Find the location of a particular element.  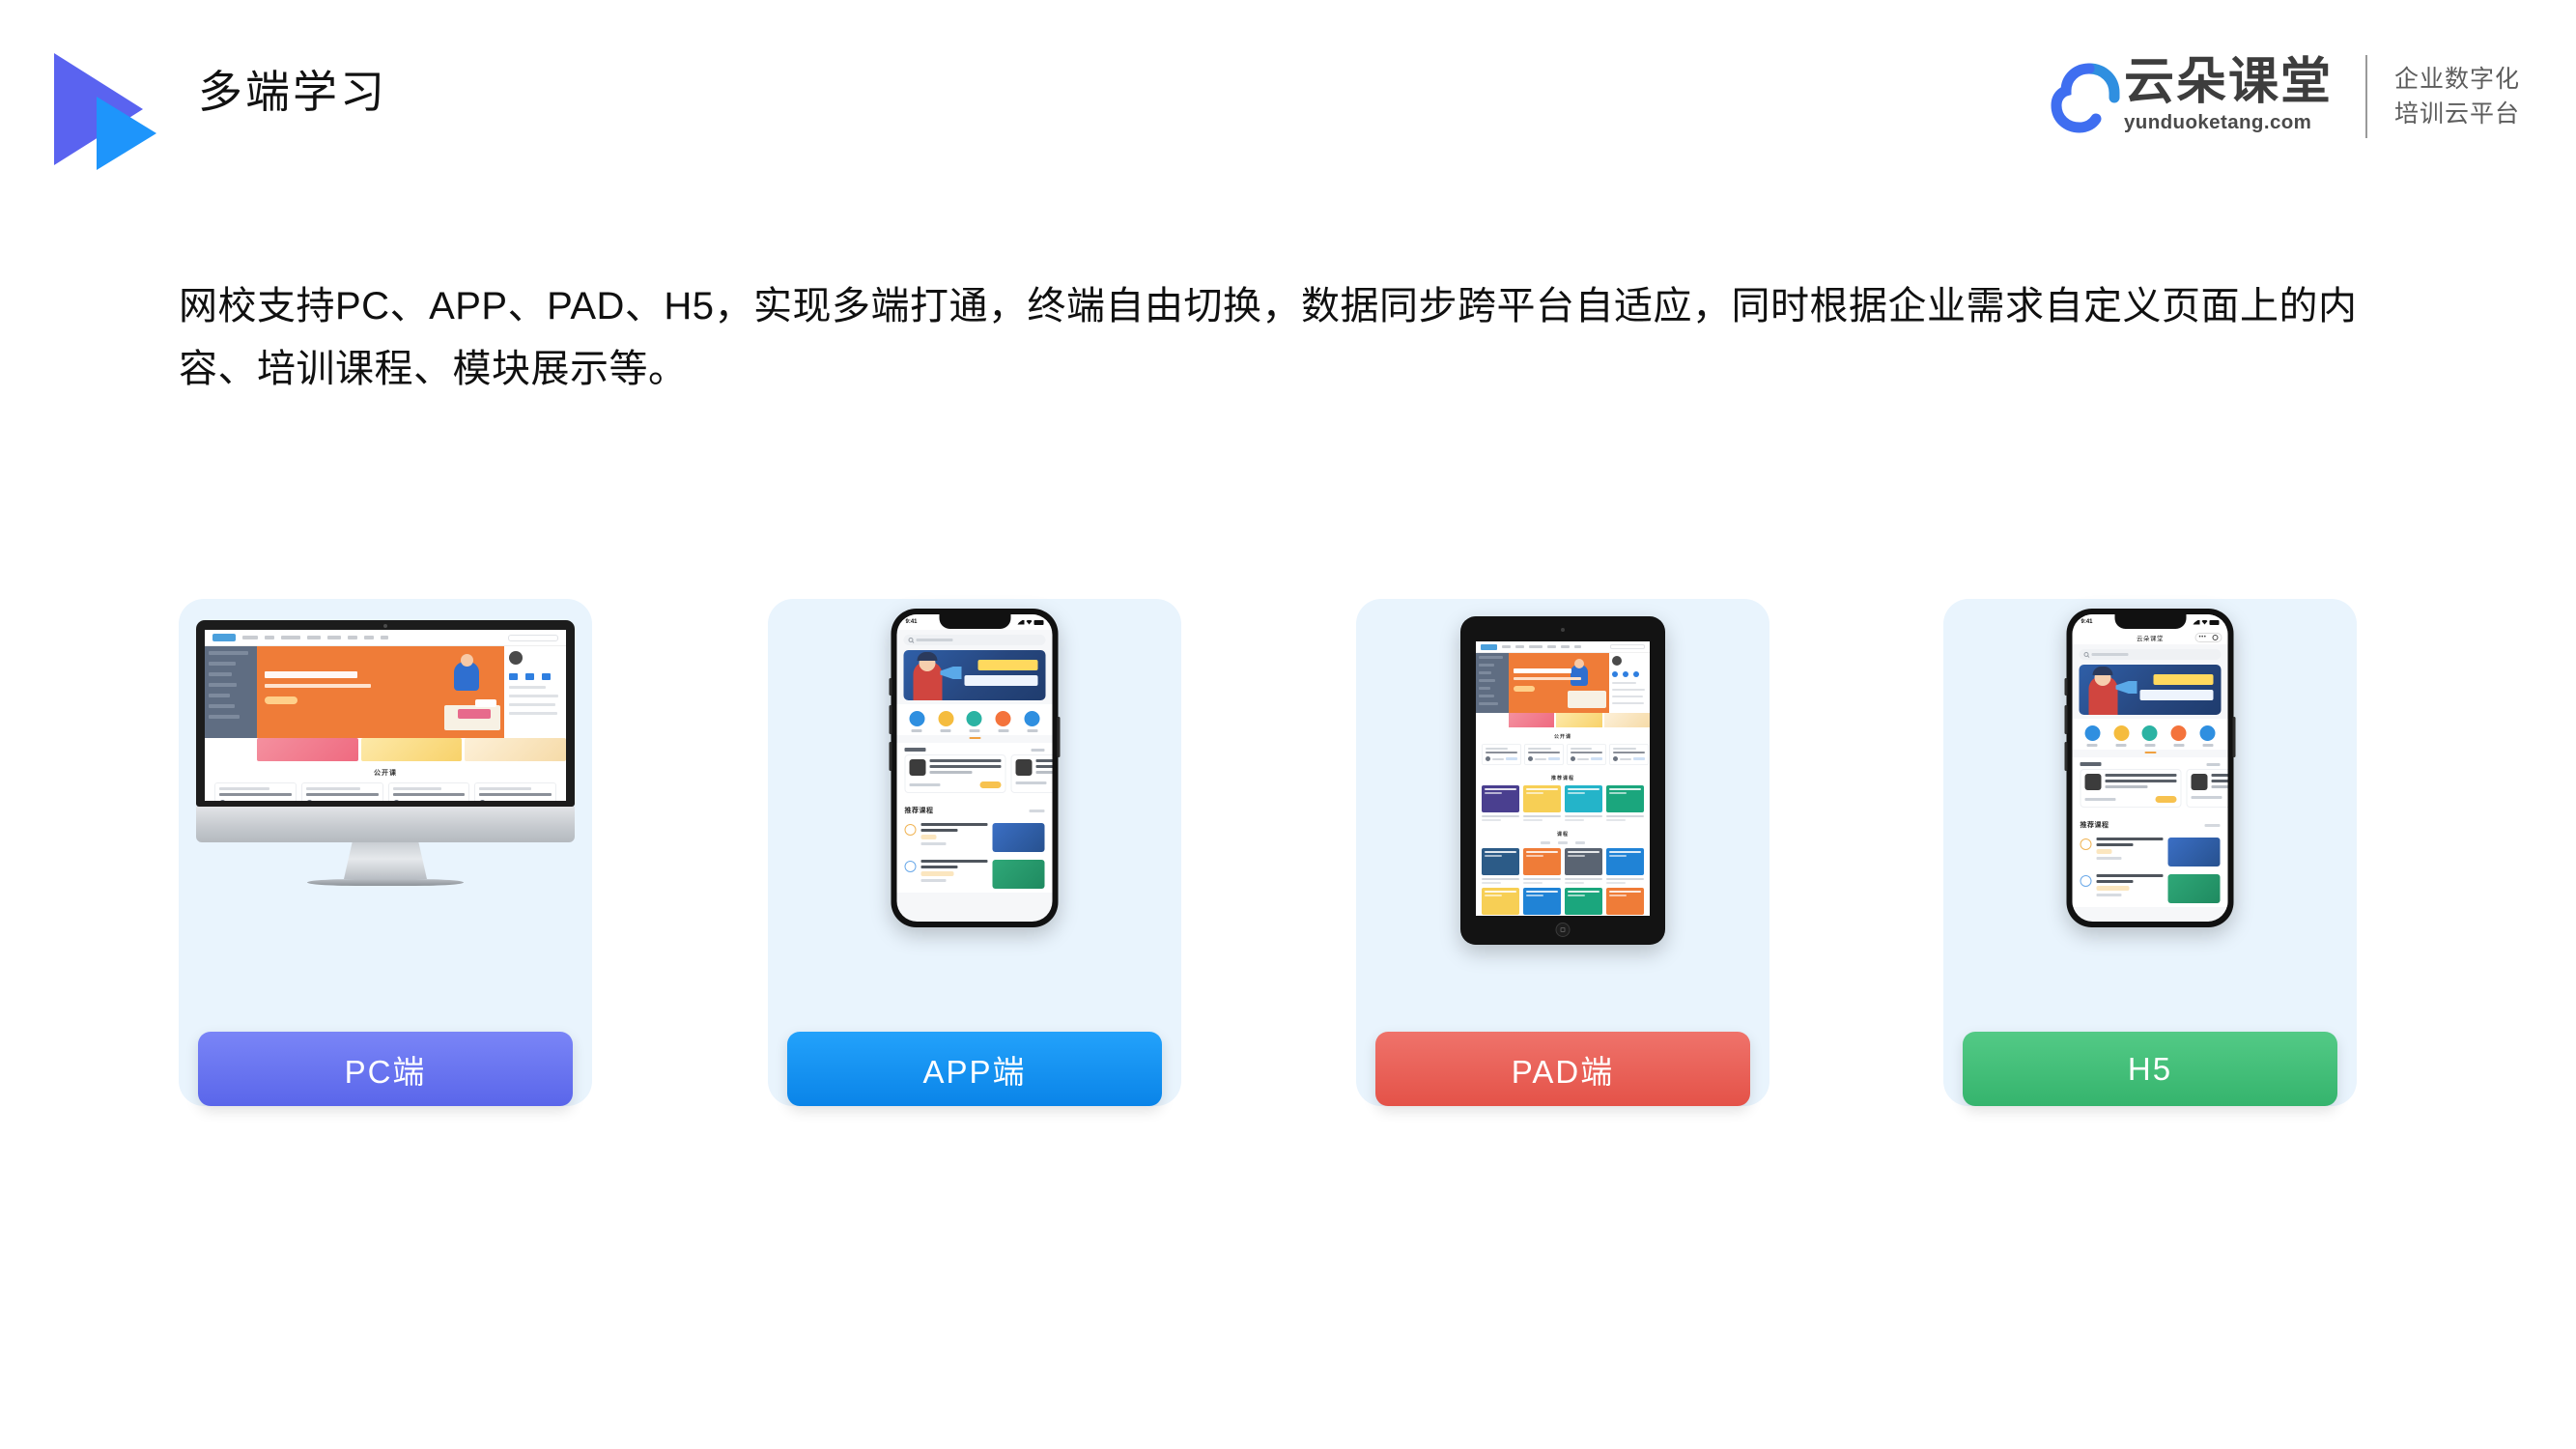

more-link is located at coordinates (2213, 764).